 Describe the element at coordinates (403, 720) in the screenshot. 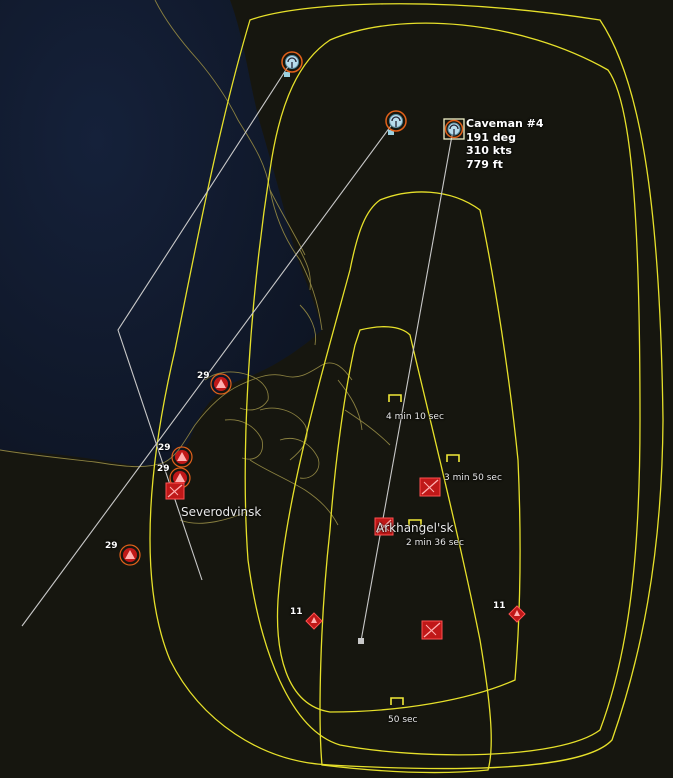

I see `waypoint-timer: 50 sec` at that location.